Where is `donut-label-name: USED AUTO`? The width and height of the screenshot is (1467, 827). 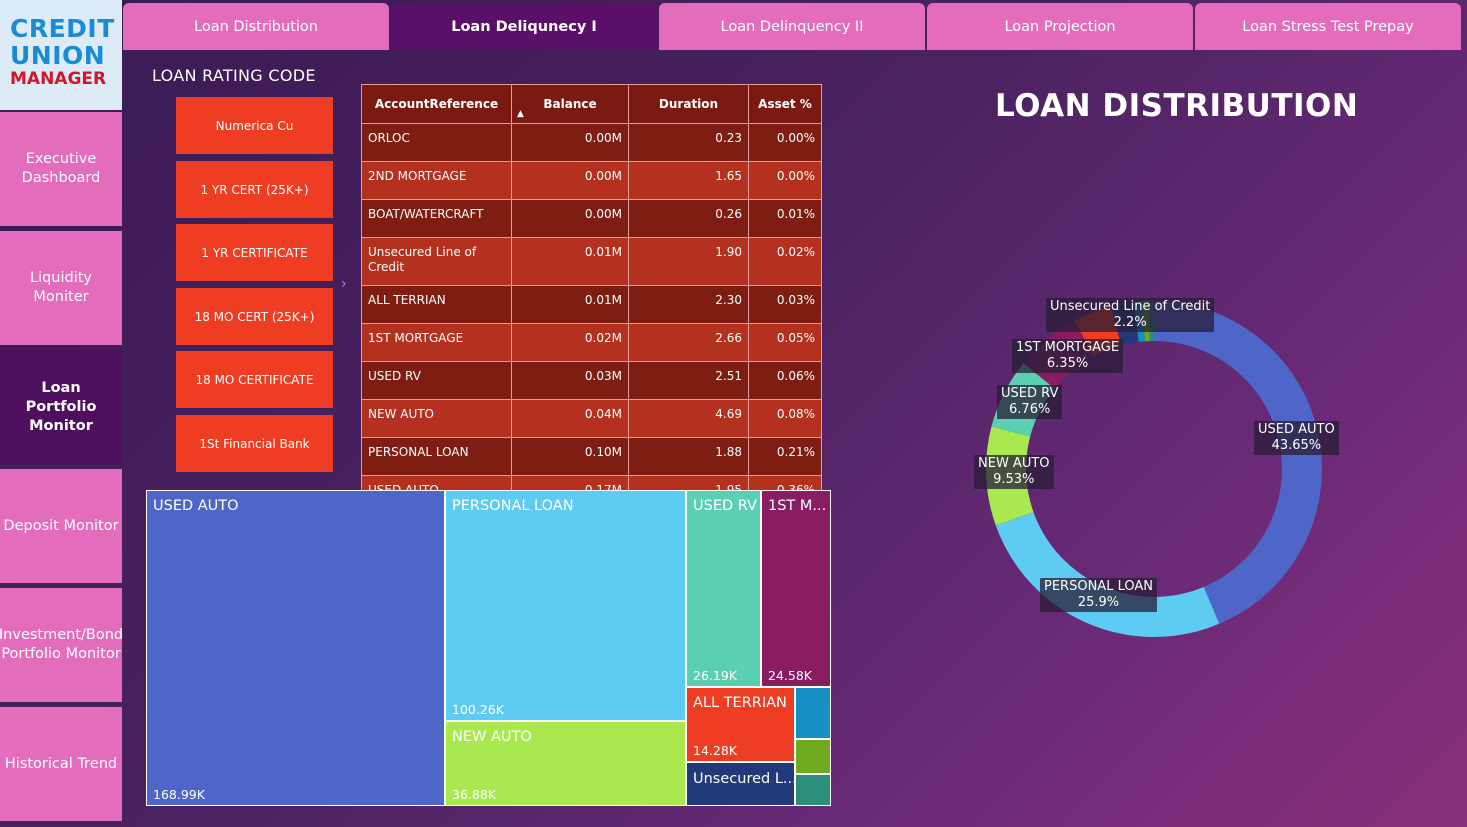 donut-label-name: USED AUTO is located at coordinates (1296, 429).